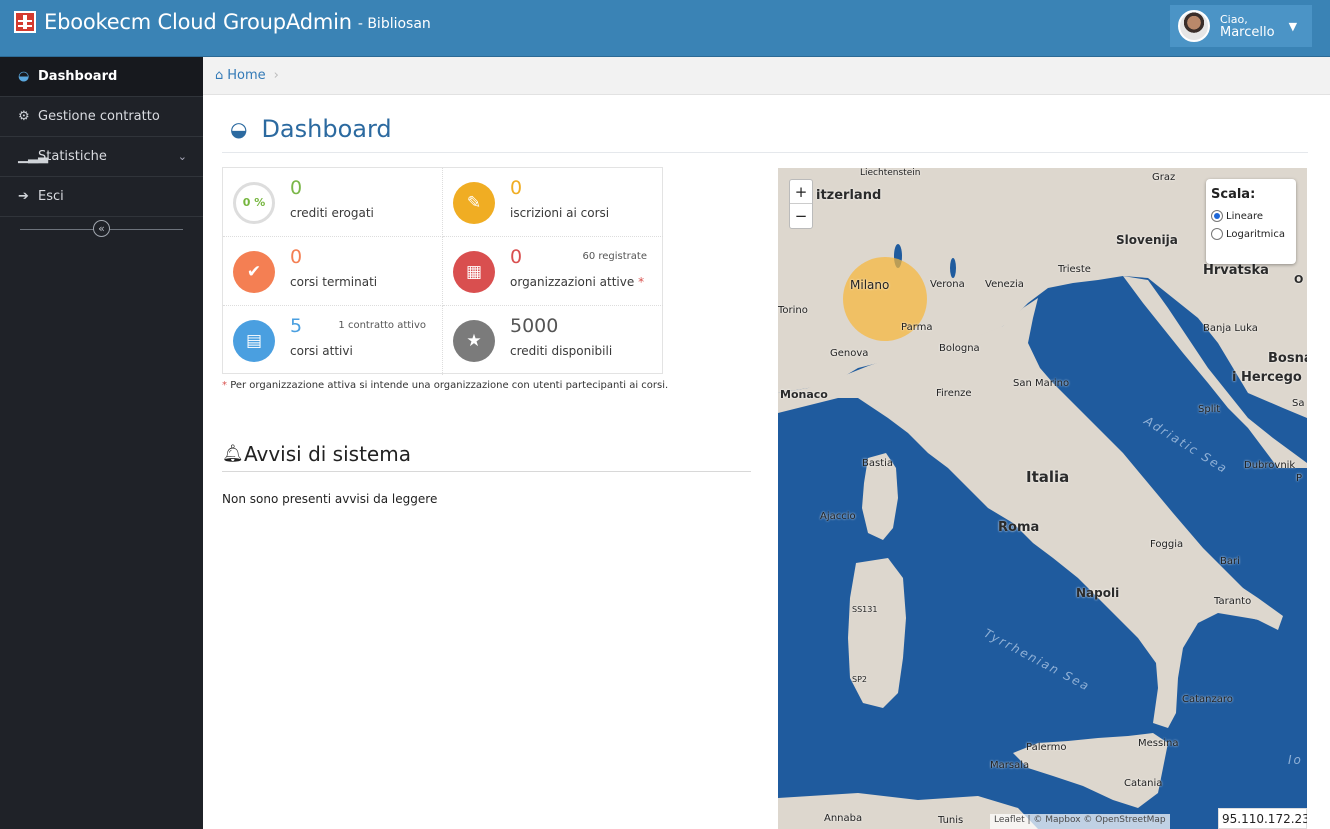 Image resolution: width=1330 pixels, height=829 pixels. I want to click on map-label: Italia, so click(1048, 477).